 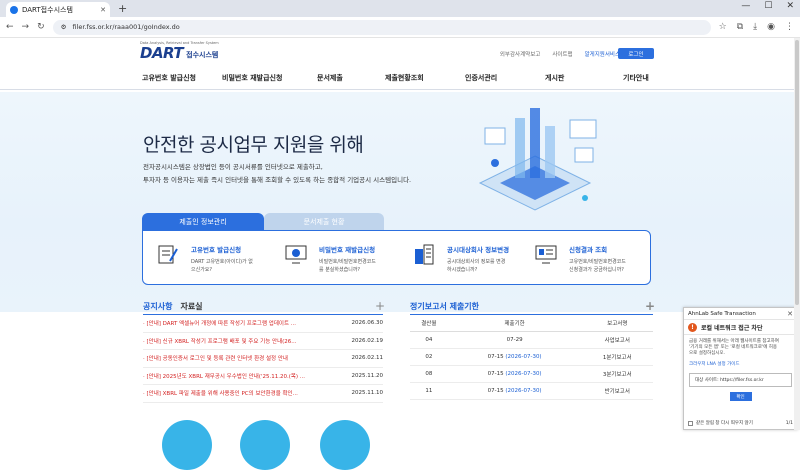 I want to click on quick-title: 고유번호 발급신청, so click(x=216, y=250).